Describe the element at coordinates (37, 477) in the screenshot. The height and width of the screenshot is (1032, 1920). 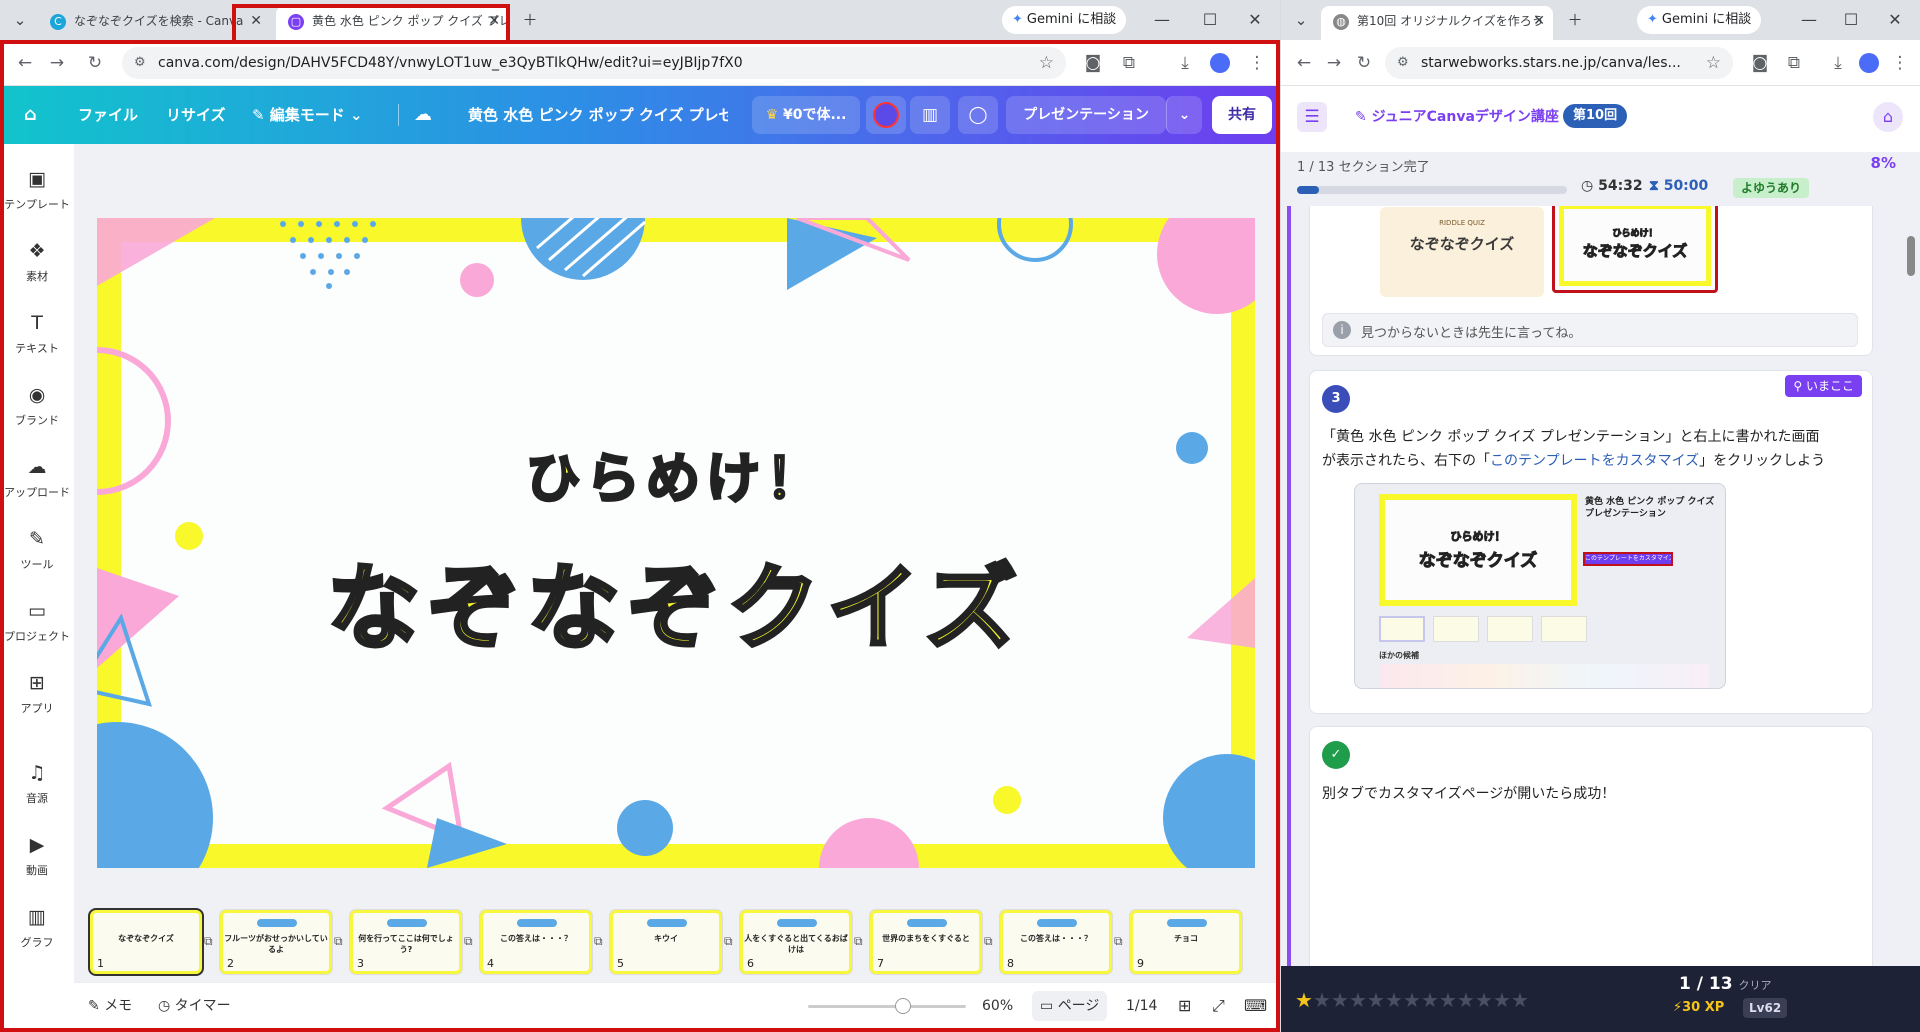
I see `sidebar-item-upload: ☁ アップロード` at that location.